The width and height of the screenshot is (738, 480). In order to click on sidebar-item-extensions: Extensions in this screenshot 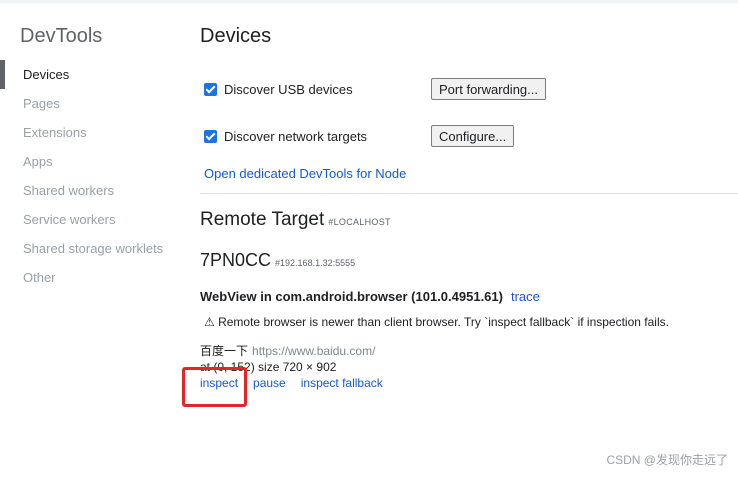, I will do `click(89, 132)`.